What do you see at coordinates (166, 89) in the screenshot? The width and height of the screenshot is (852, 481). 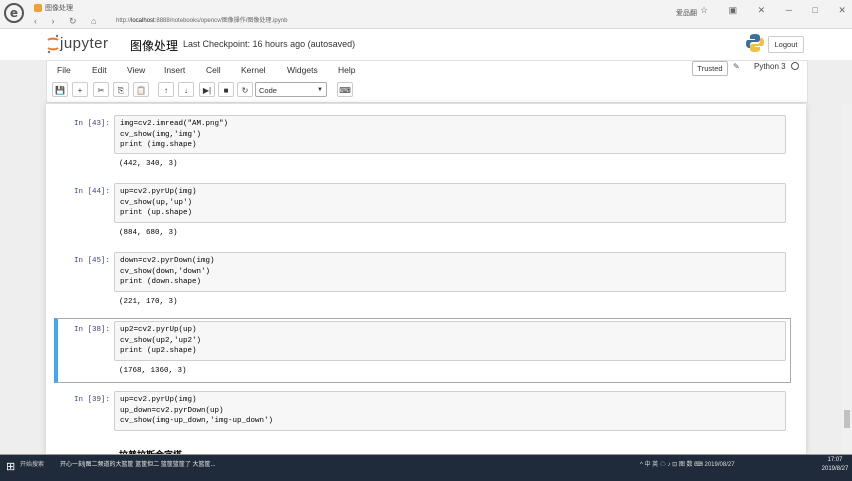 I see `move-up-button: ↑` at bounding box center [166, 89].